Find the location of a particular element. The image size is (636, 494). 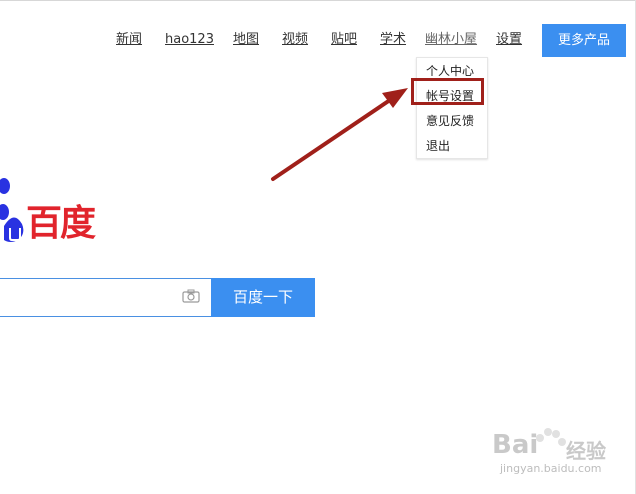

menu-item-logout: 退出 is located at coordinates (438, 146).